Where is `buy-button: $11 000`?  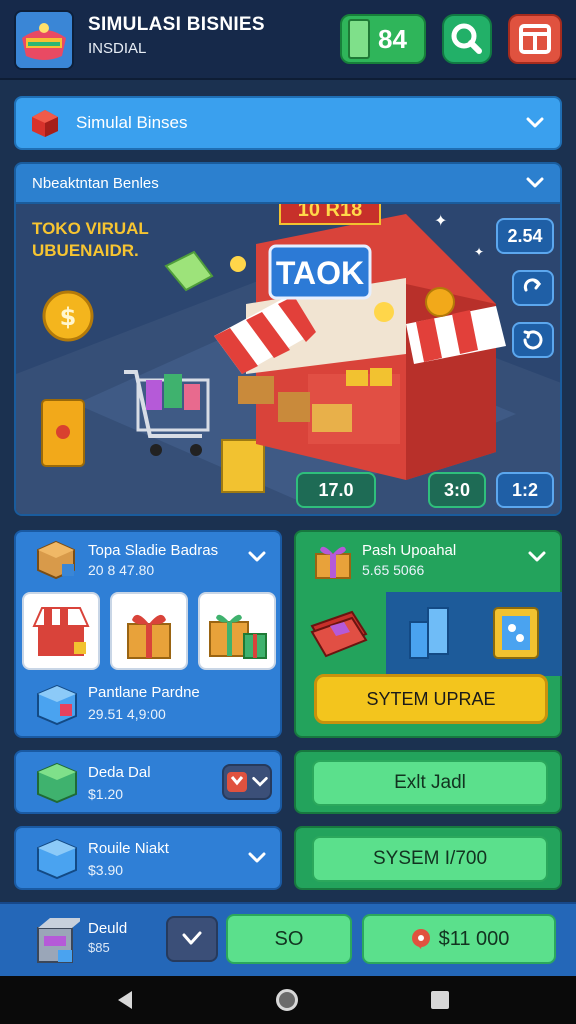
buy-button: $11 000 is located at coordinates (459, 939).